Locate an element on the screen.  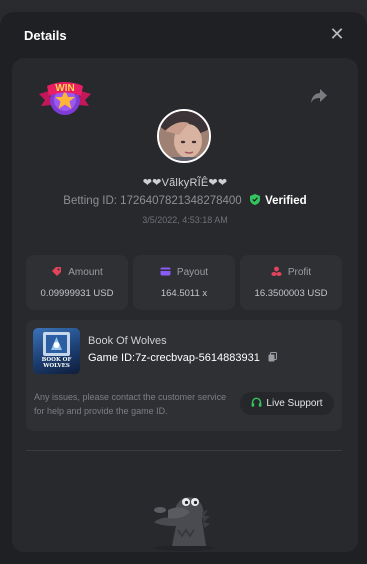
verified-label: Verified is located at coordinates (286, 201).